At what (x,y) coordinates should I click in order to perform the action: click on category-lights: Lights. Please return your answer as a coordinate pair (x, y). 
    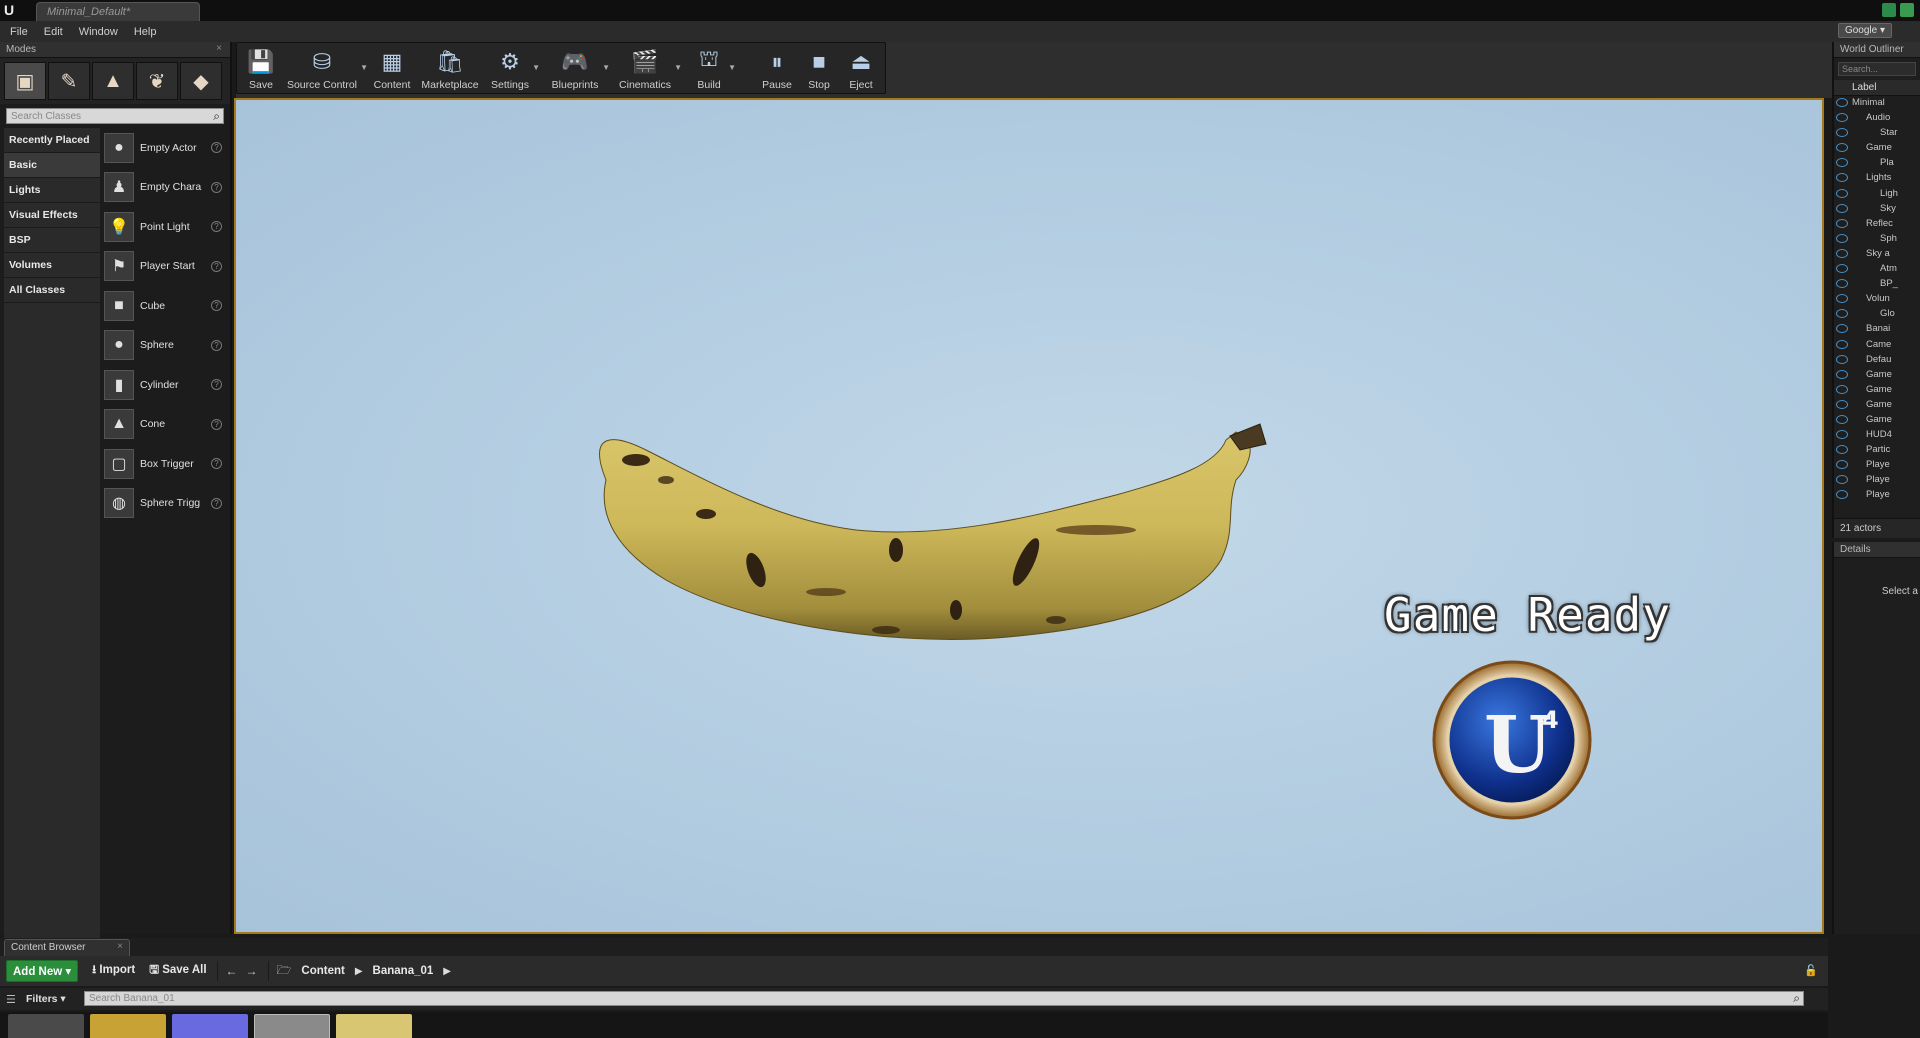
    Looking at the image, I should click on (52, 190).